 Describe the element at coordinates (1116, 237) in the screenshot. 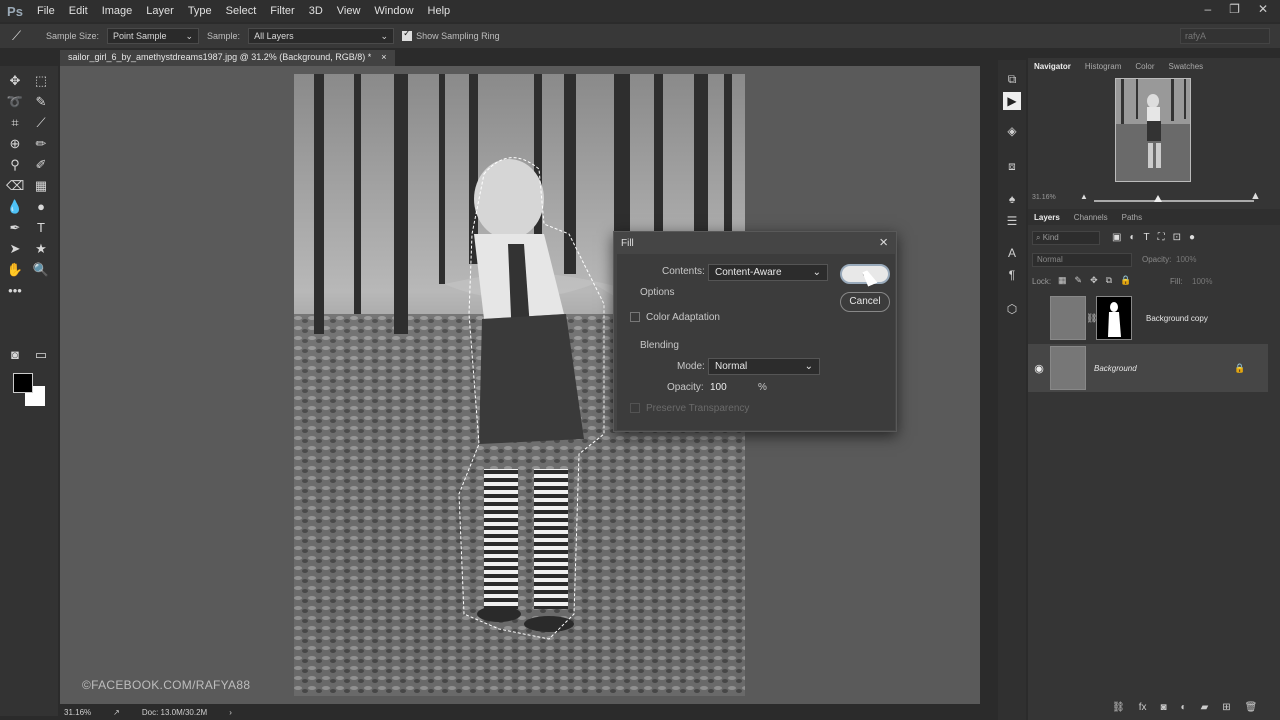

I see `image-filter-icon: ▣` at that location.